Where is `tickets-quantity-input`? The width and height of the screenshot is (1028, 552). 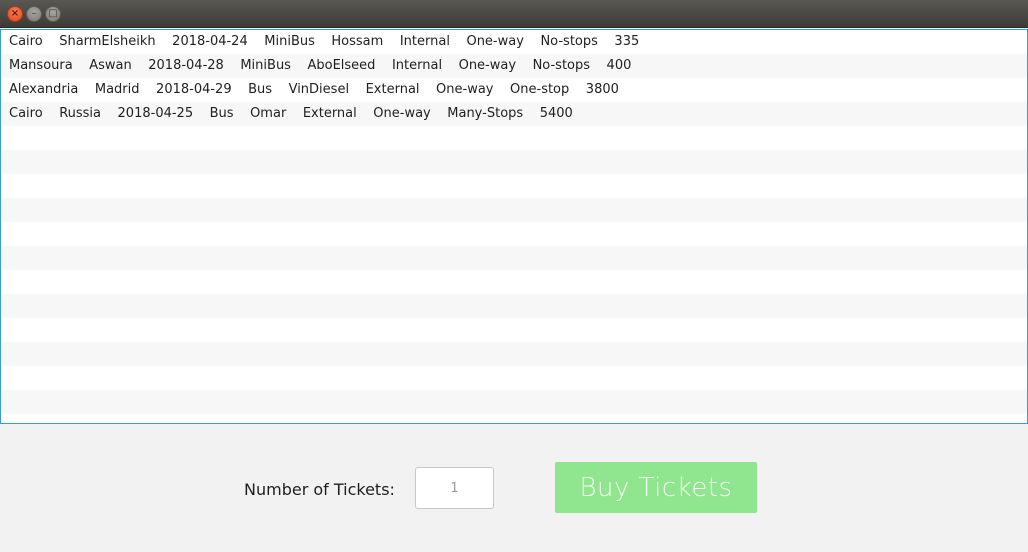 tickets-quantity-input is located at coordinates (454, 488).